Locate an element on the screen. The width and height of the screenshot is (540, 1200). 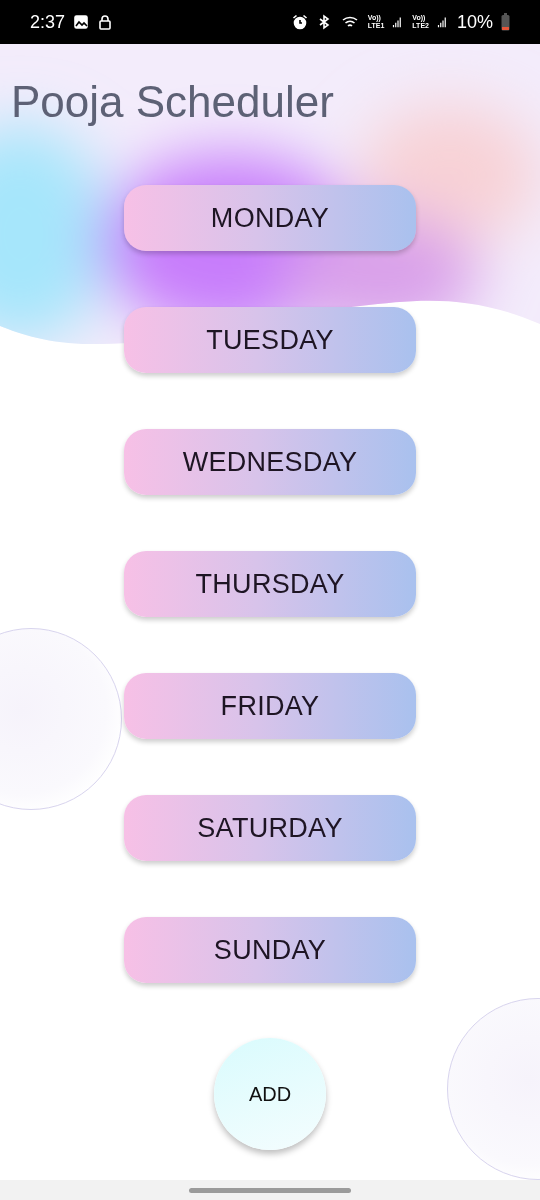
battery-icon is located at coordinates (505, 22).